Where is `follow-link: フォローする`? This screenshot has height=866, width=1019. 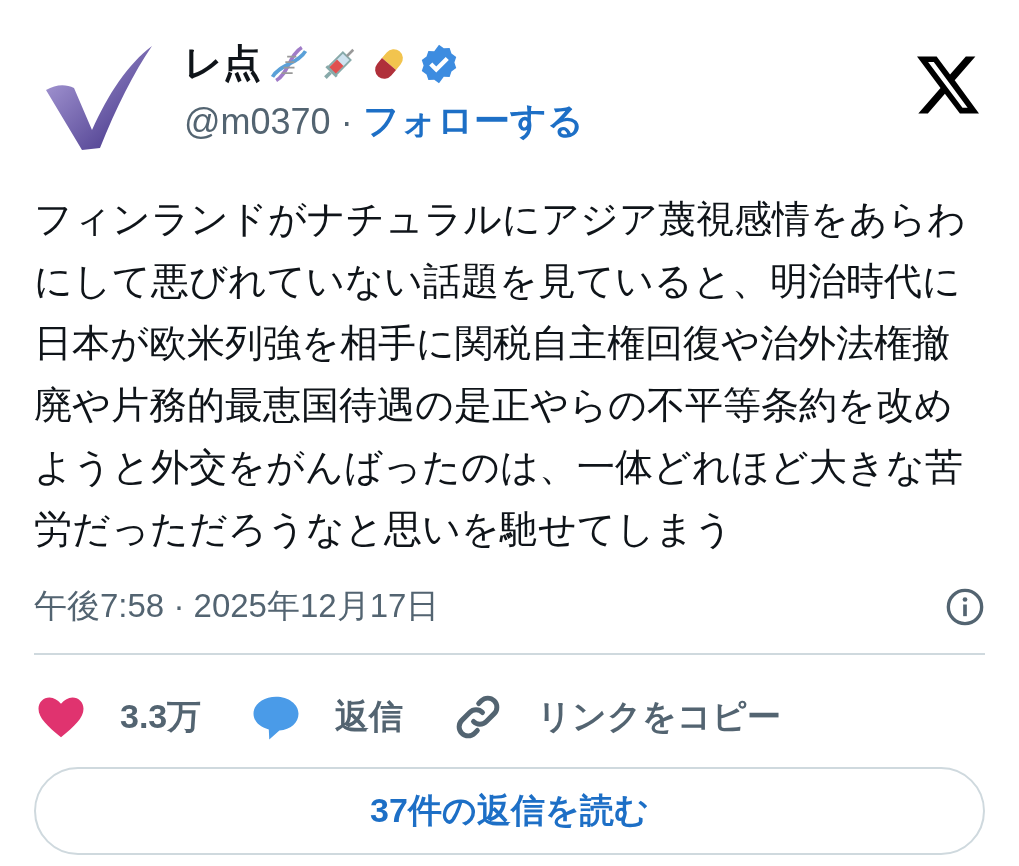
follow-link: フォローする is located at coordinates (473, 121).